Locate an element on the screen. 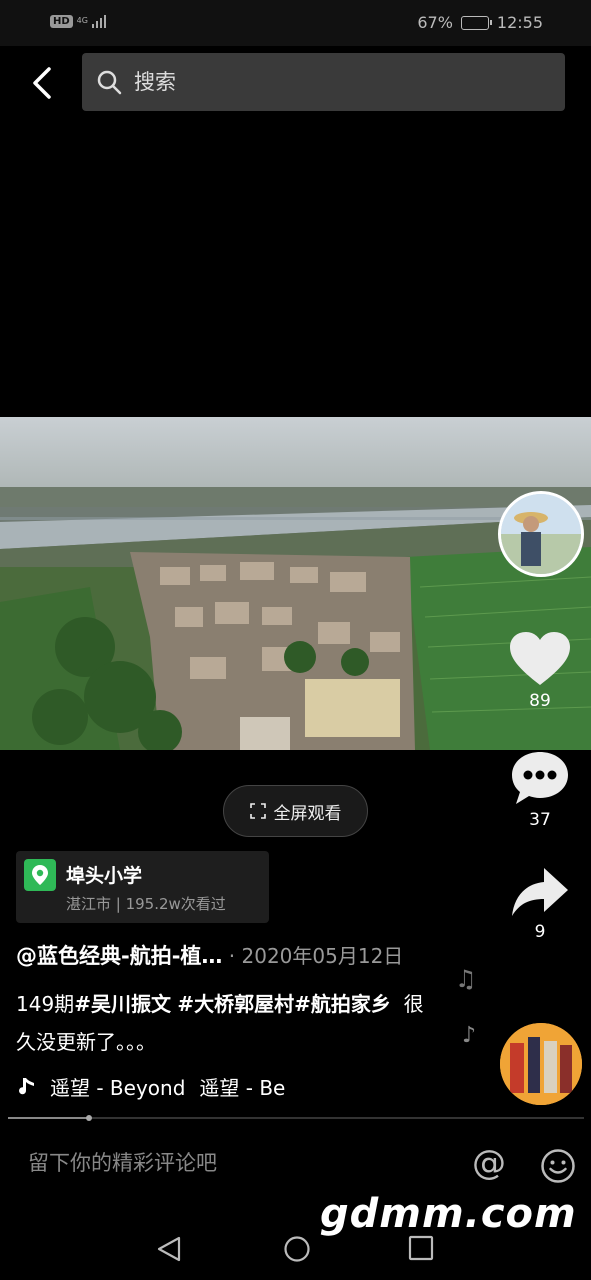 Image resolution: width=591 pixels, height=1280 pixels. author-avatar is located at coordinates (541, 534).